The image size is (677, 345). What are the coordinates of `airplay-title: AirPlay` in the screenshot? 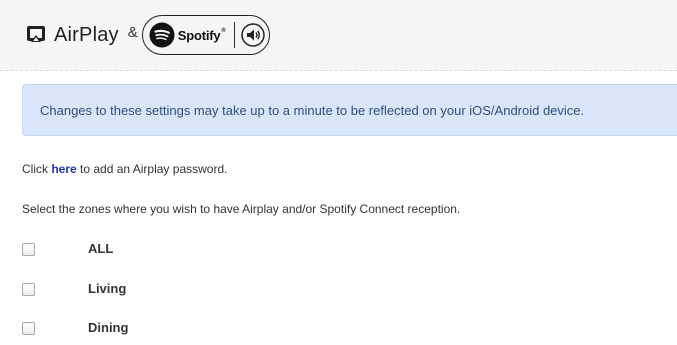 It's located at (86, 34).